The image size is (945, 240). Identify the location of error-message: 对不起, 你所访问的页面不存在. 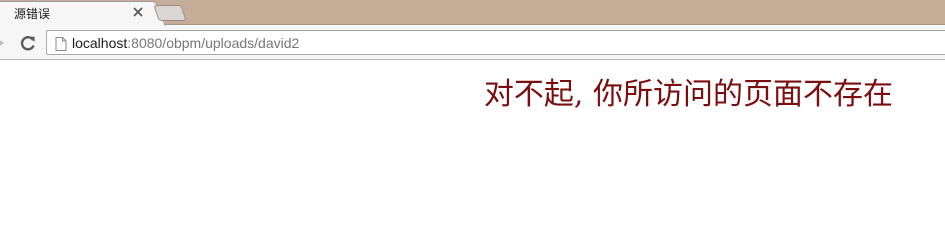
(688, 94).